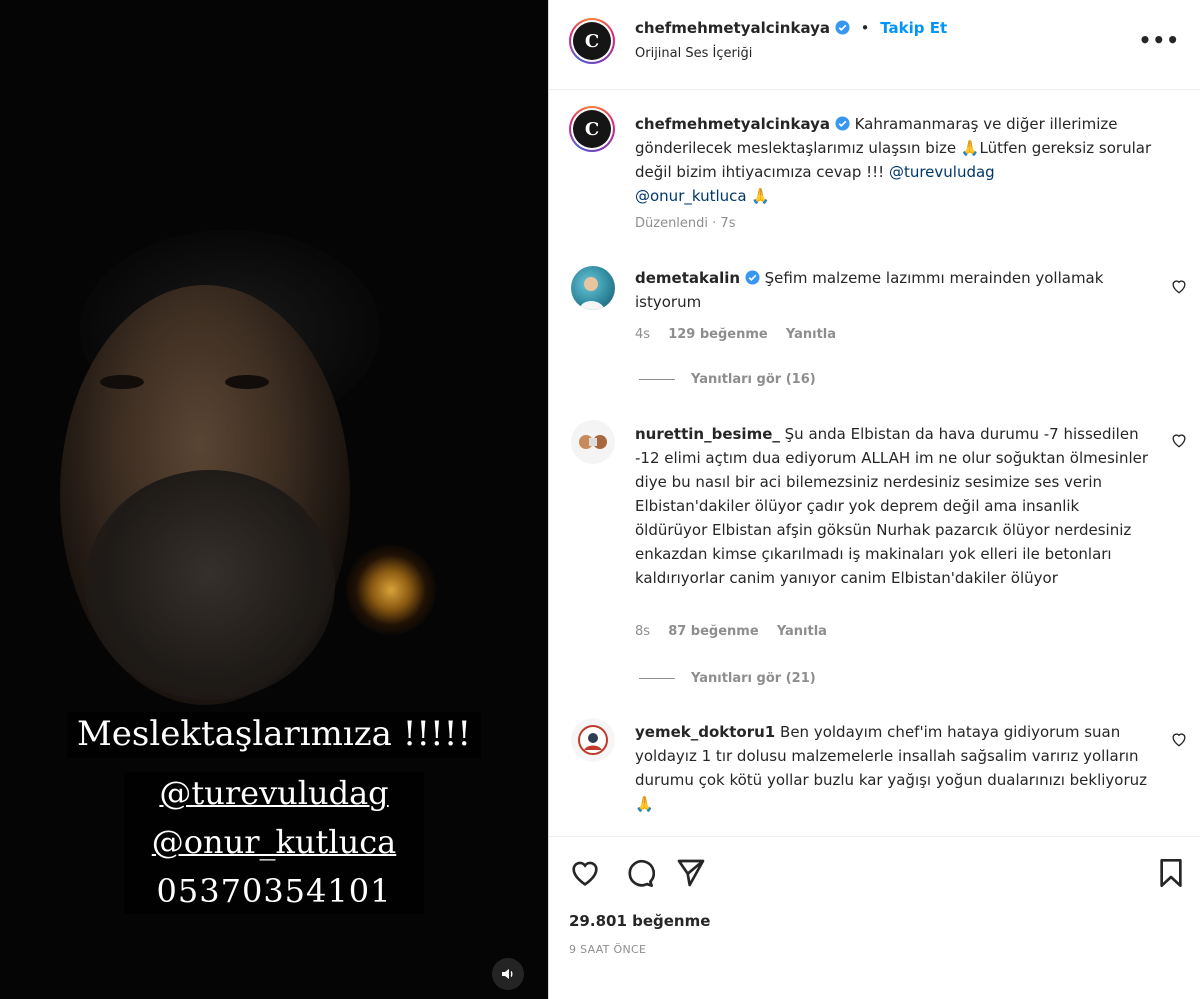 Image resolution: width=1200 pixels, height=999 pixels. What do you see at coordinates (732, 28) in the screenshot?
I see `header-username: chefmehmetyalcinkaya` at bounding box center [732, 28].